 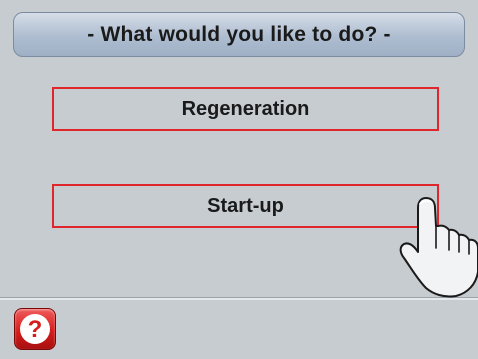 I want to click on help-glyph: ?, so click(x=35, y=329).